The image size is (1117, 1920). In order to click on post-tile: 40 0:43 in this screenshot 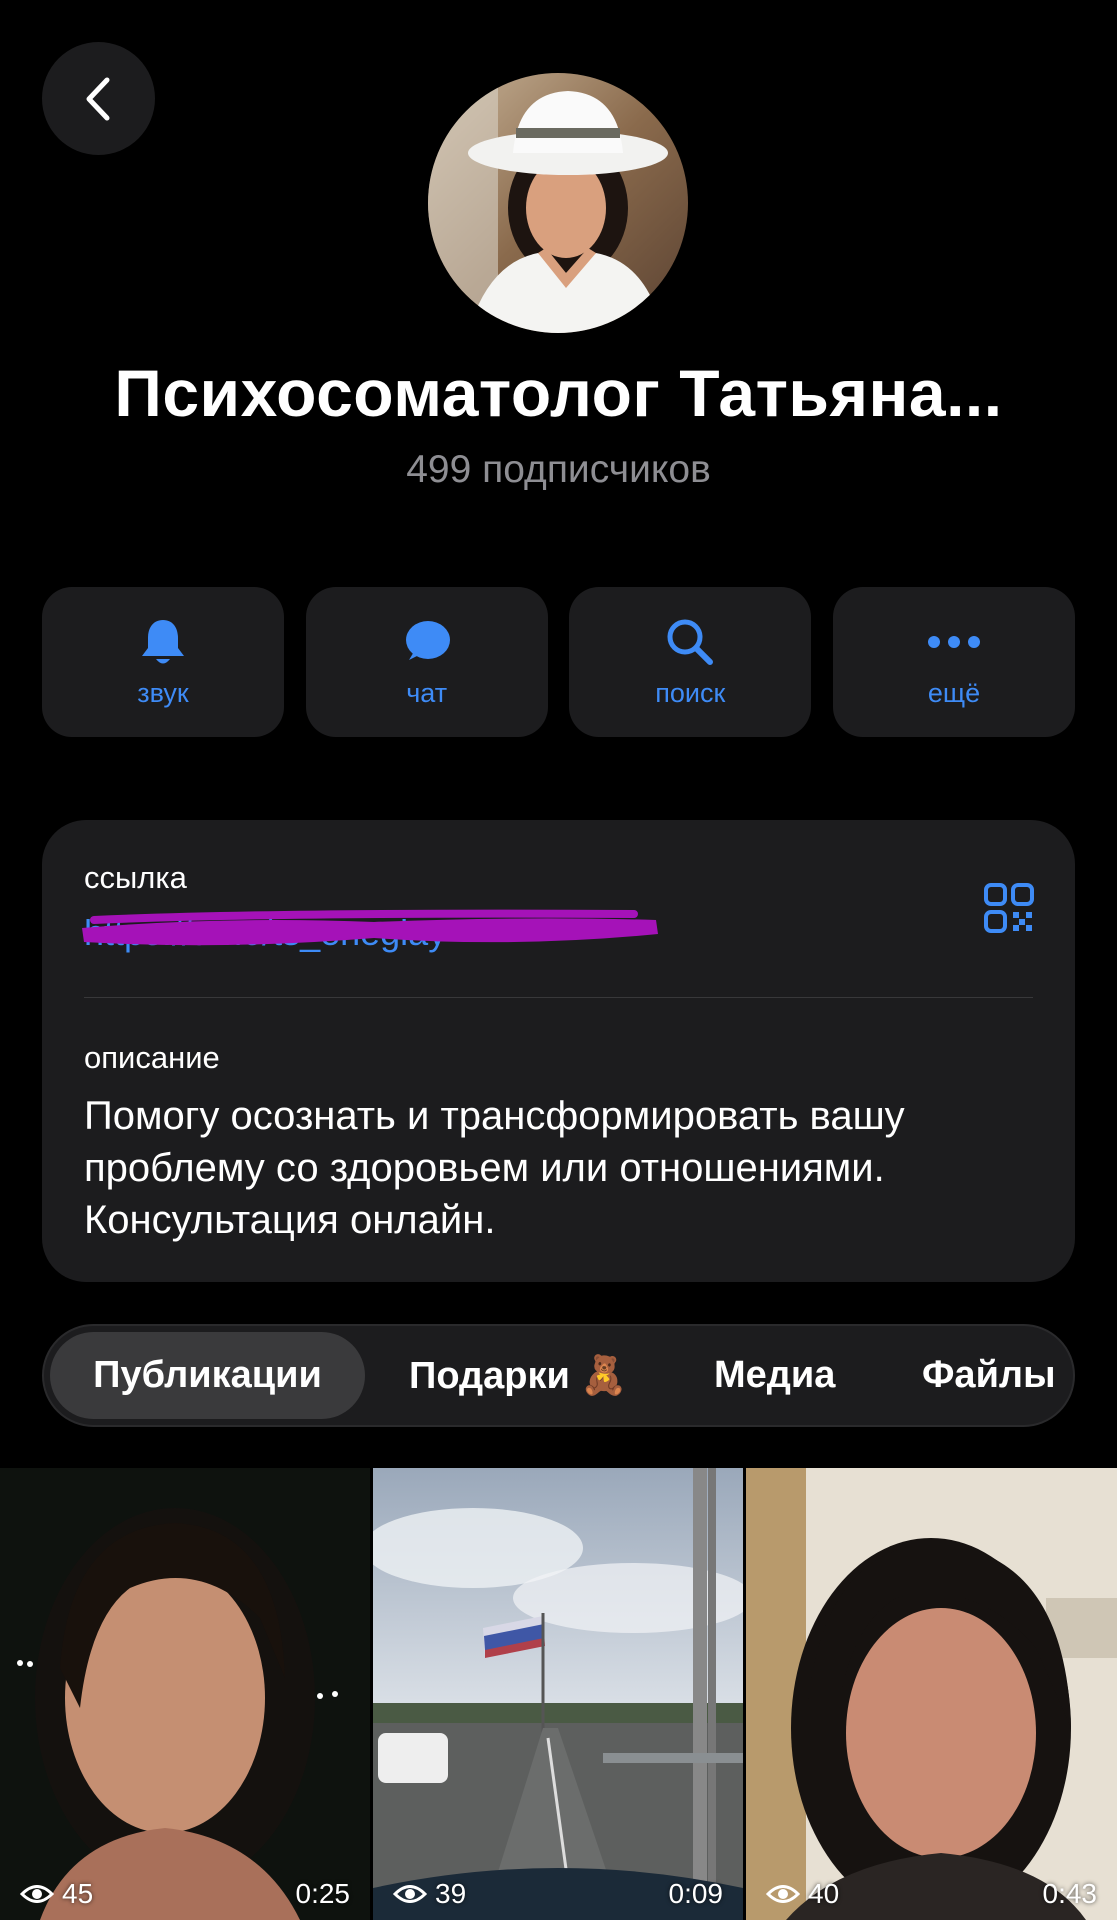, I will do `click(931, 1694)`.